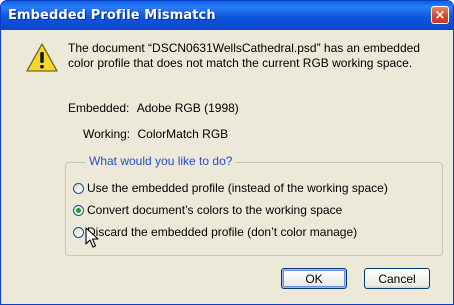 This screenshot has height=305, width=454. I want to click on working-profile-row: Working: ColorMatch RGB, so click(155, 134).